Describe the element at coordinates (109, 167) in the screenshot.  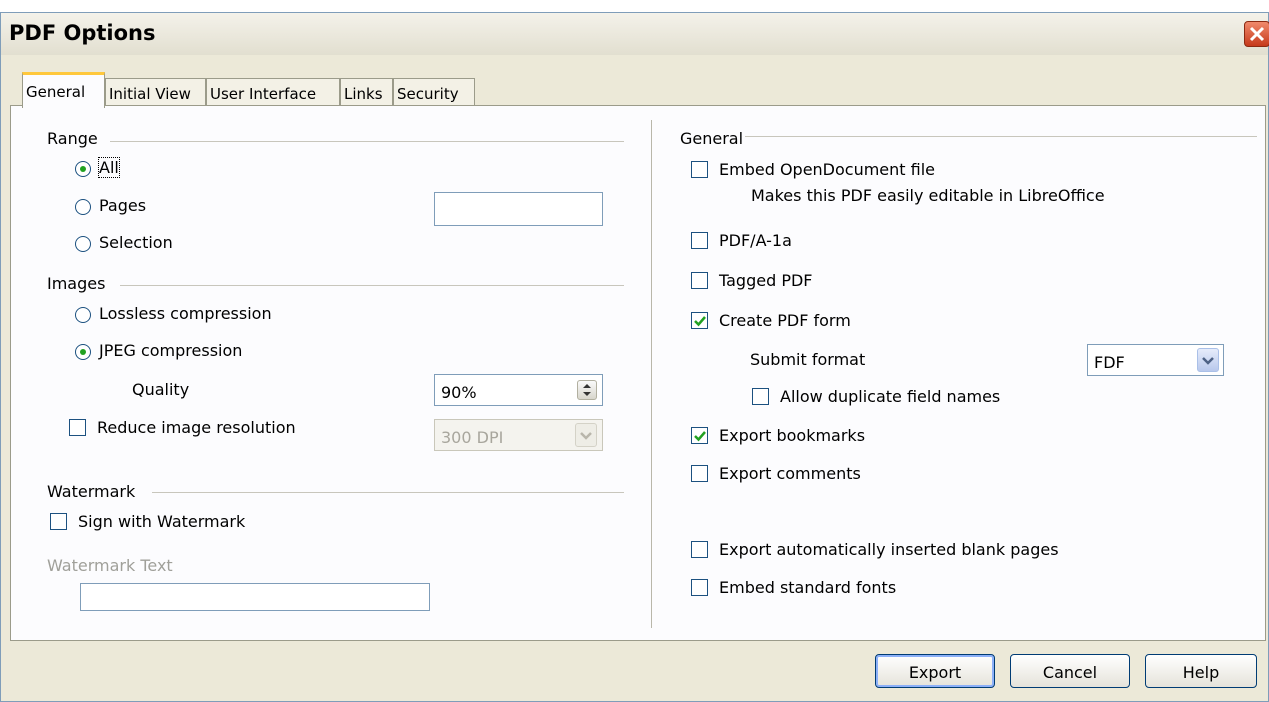
I see `range-all-label: All` at that location.